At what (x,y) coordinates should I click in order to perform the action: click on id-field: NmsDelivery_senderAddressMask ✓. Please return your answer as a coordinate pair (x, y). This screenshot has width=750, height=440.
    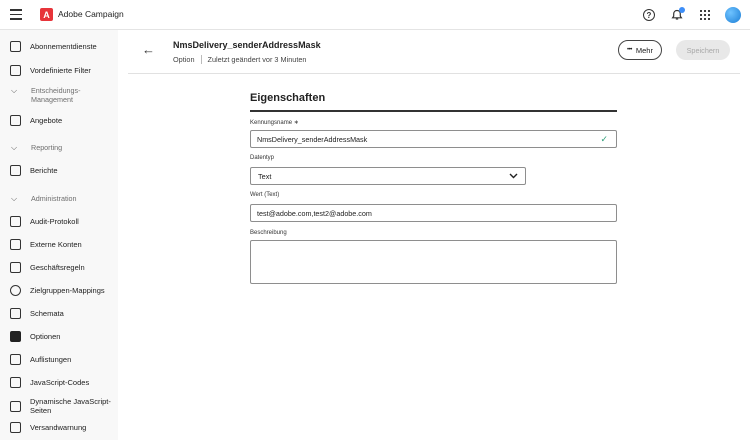
    Looking at the image, I should click on (433, 139).